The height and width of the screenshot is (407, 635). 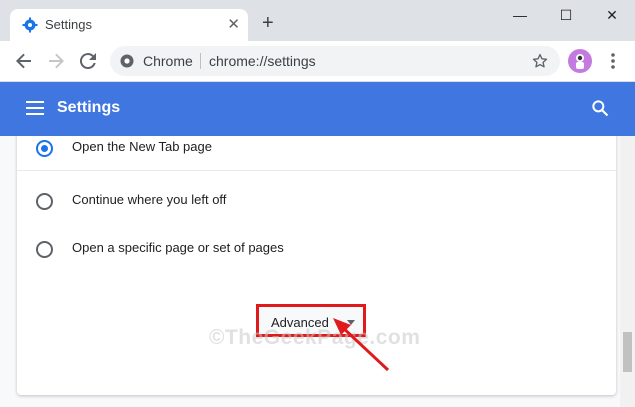 What do you see at coordinates (149, 199) in the screenshot?
I see `startup-option-label: Continue where you left off` at bounding box center [149, 199].